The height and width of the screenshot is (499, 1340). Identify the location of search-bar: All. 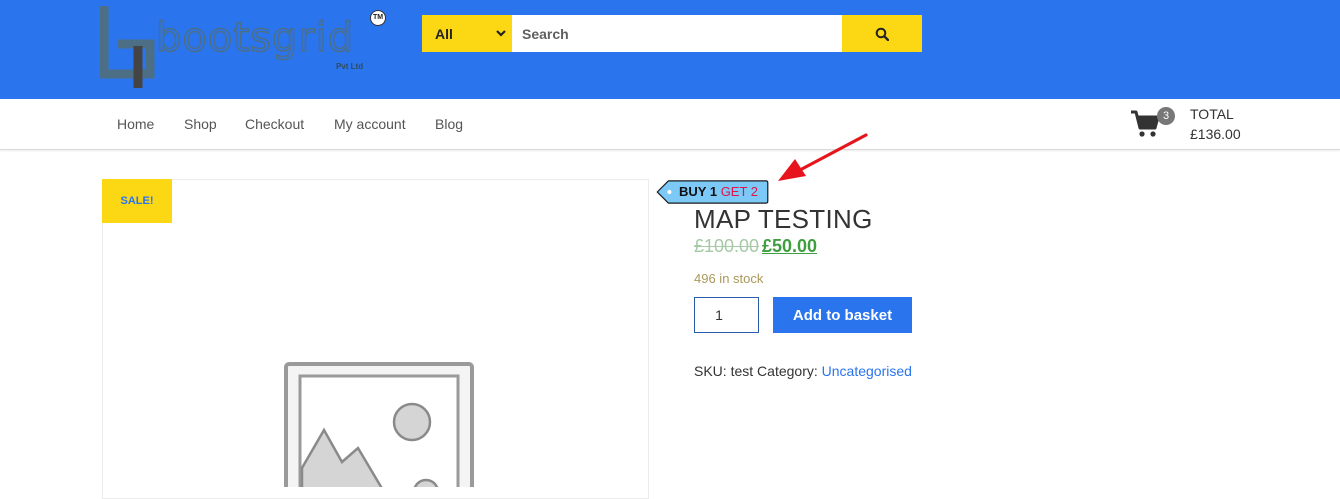
(672, 33).